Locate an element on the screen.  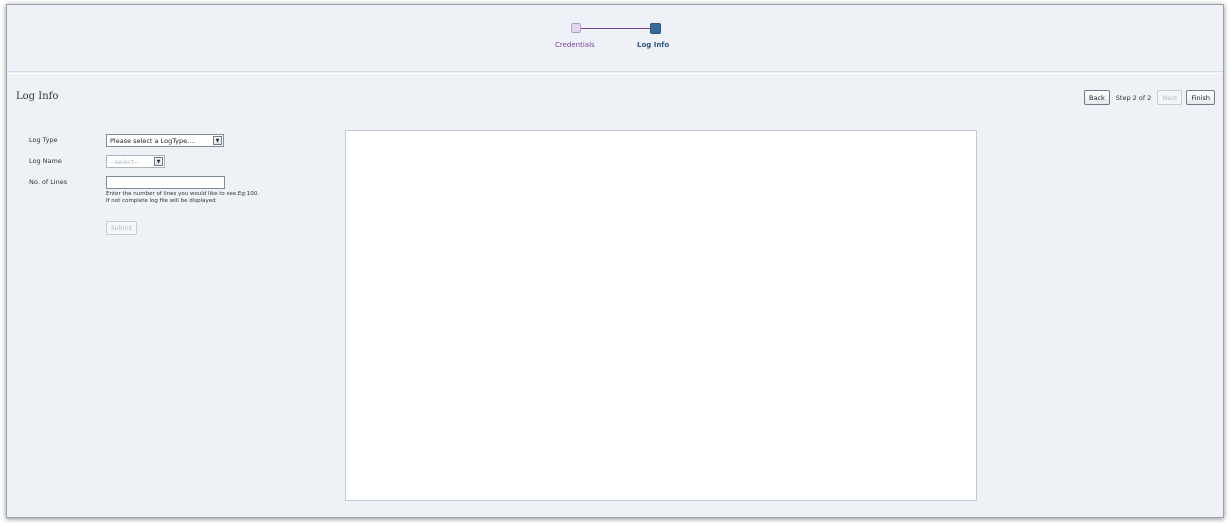
log-type-select: Please select a LogType.... ▼ is located at coordinates (165, 140).